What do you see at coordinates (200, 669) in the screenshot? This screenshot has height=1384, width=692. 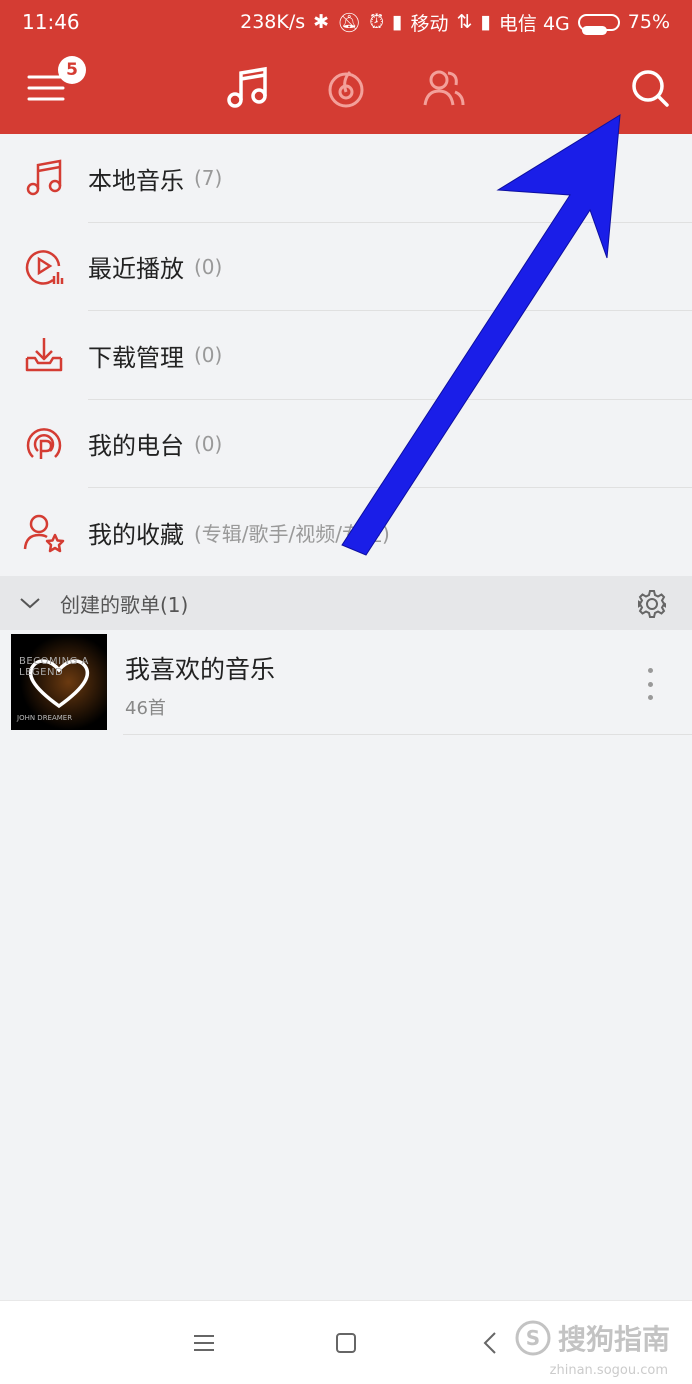 I see `playlist-title: 我喜欢的音乐` at bounding box center [200, 669].